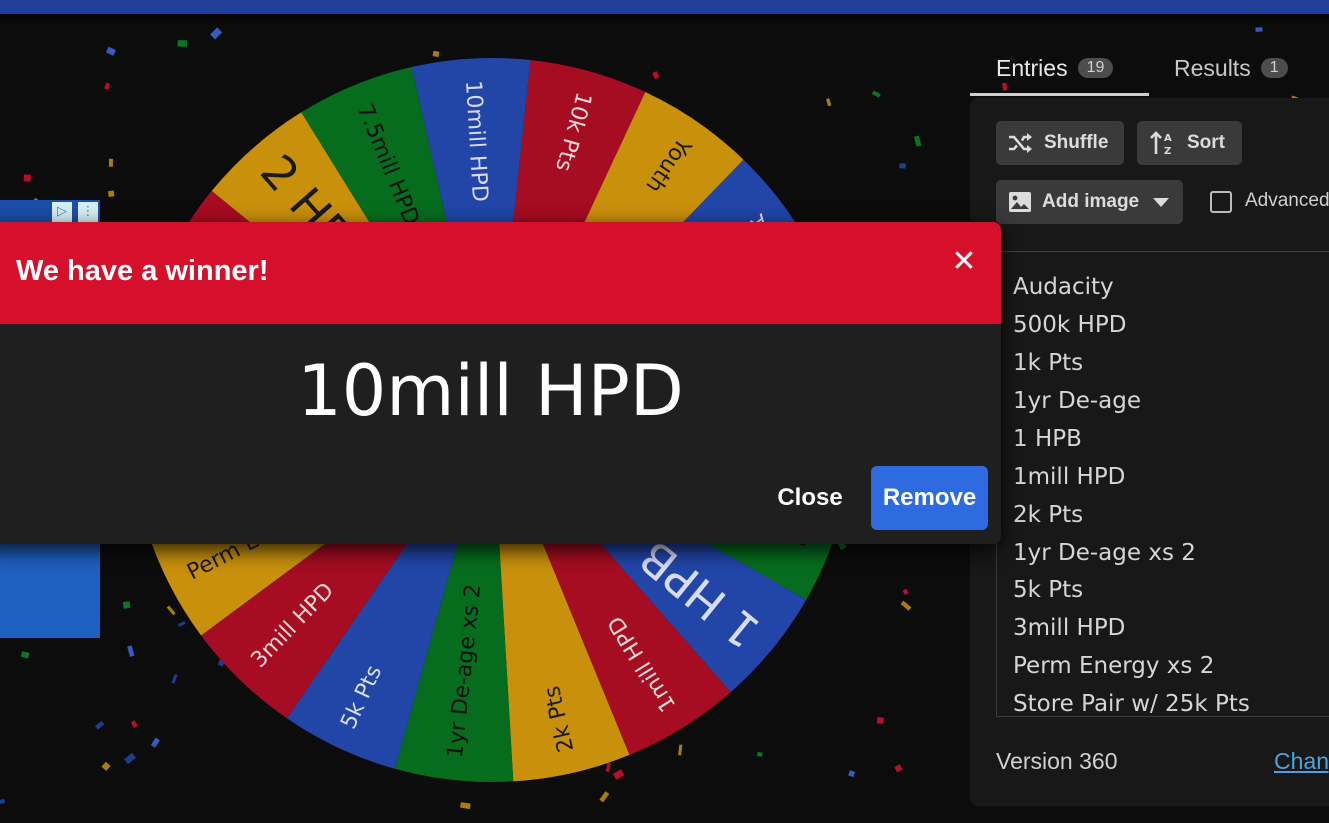 This screenshot has height=823, width=1329. I want to click on adchoices-icon: ▷, so click(62, 212).